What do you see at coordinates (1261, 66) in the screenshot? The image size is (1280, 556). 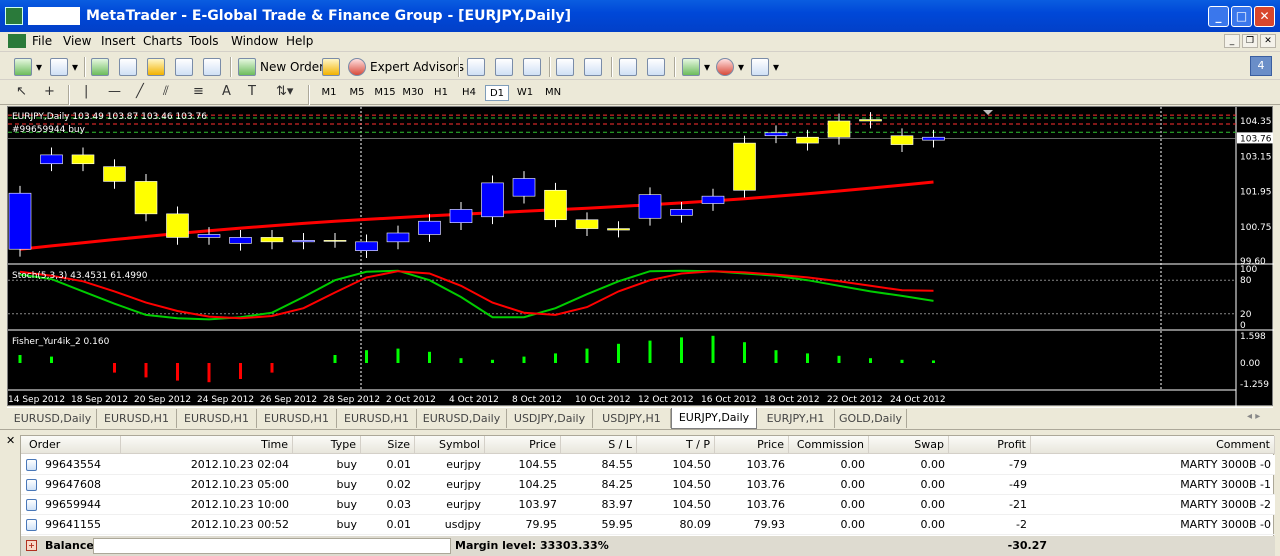 I see `notification-badge: 4` at bounding box center [1261, 66].